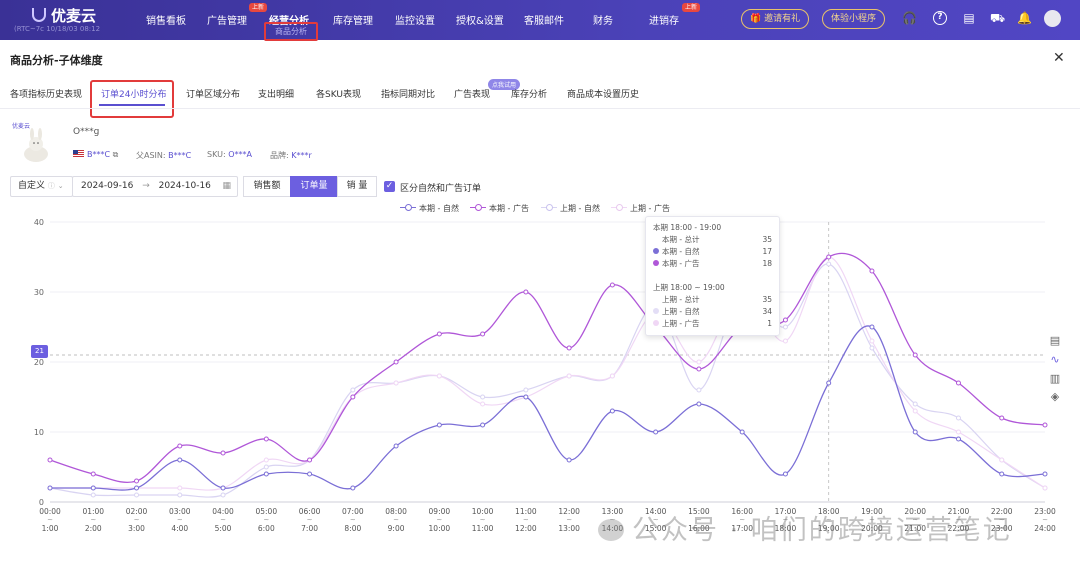 The width and height of the screenshot is (1080, 568). I want to click on metric-units-button: 销 量, so click(357, 186).